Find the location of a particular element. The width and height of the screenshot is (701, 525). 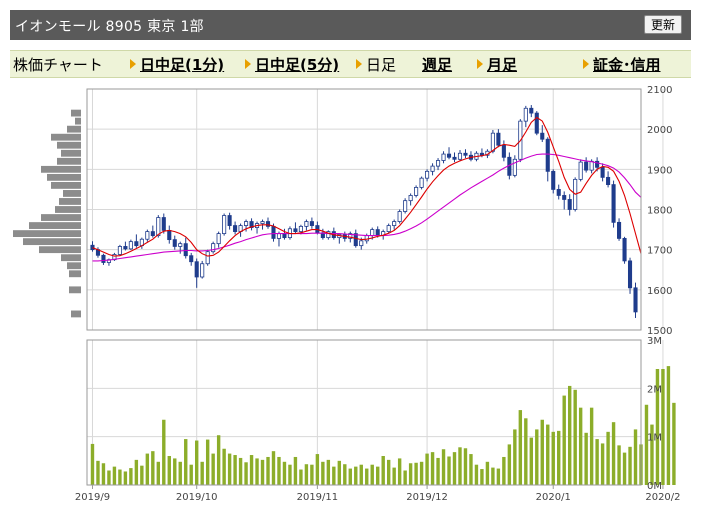

tab-5: 月足 is located at coordinates (497, 64).